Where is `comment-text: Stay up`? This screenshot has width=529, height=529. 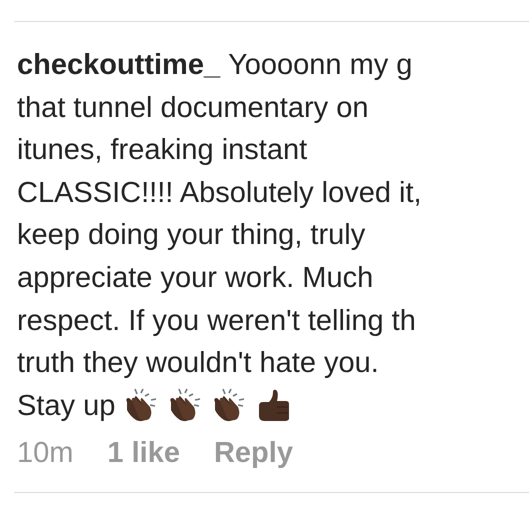 comment-text: Stay up is located at coordinates (66, 406).